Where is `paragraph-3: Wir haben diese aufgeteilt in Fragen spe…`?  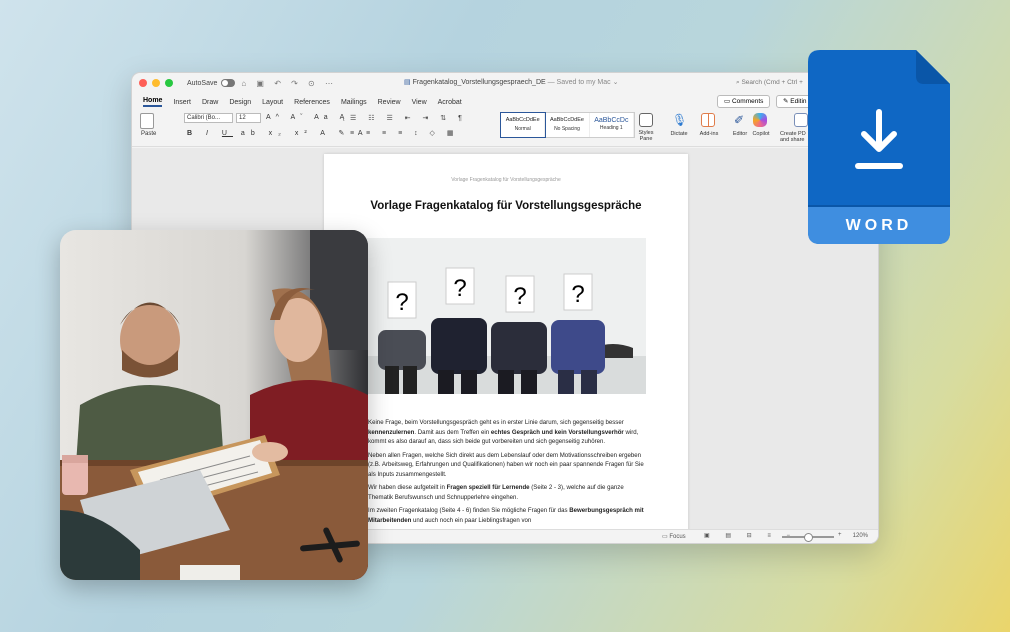 paragraph-3: Wir haben diese aufgeteilt in Fragen spe… is located at coordinates (508, 492).